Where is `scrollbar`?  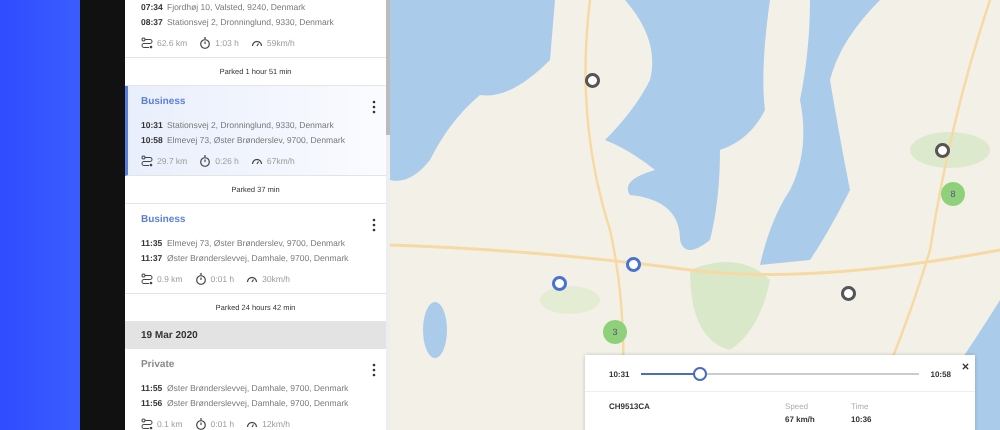
scrollbar is located at coordinates (388, 215).